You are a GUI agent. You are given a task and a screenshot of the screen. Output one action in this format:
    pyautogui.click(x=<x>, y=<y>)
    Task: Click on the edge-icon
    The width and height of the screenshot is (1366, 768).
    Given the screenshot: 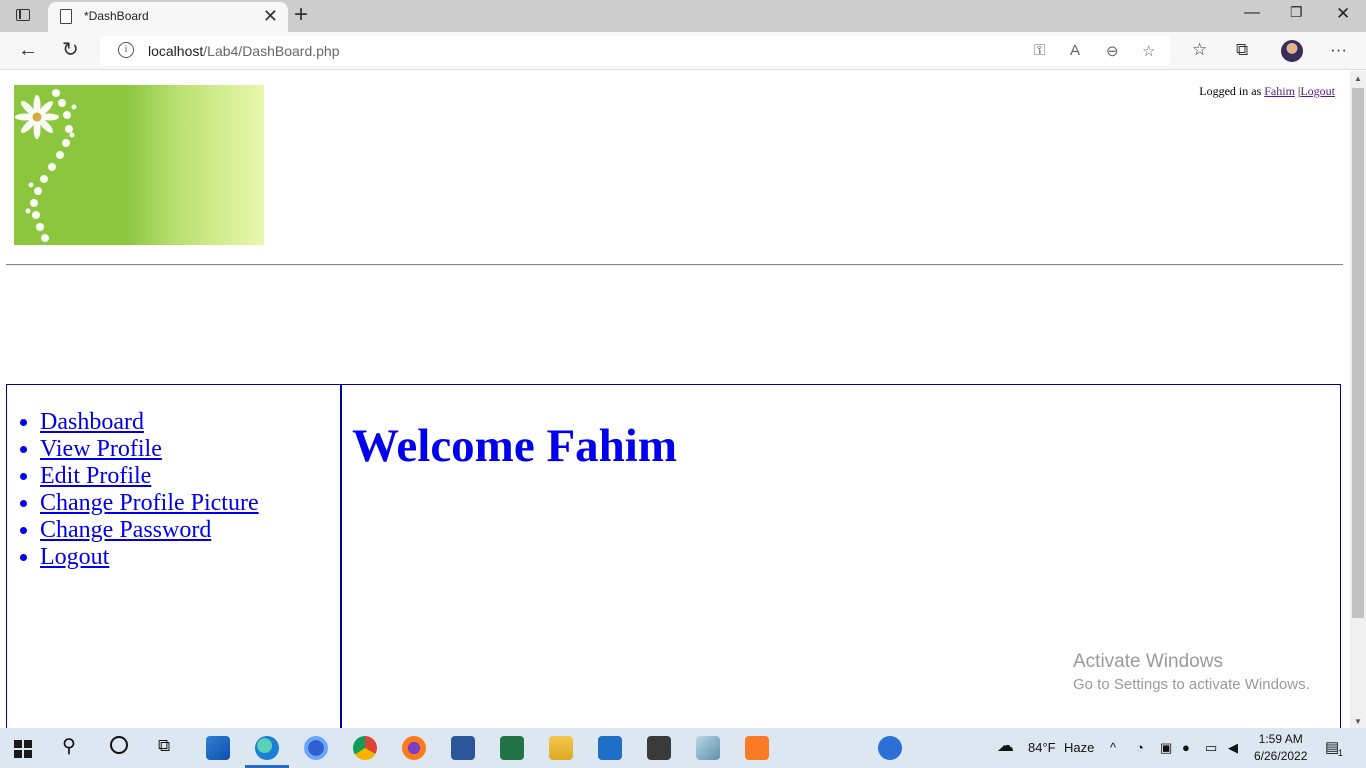 What is the action you would take?
    pyautogui.click(x=267, y=752)
    